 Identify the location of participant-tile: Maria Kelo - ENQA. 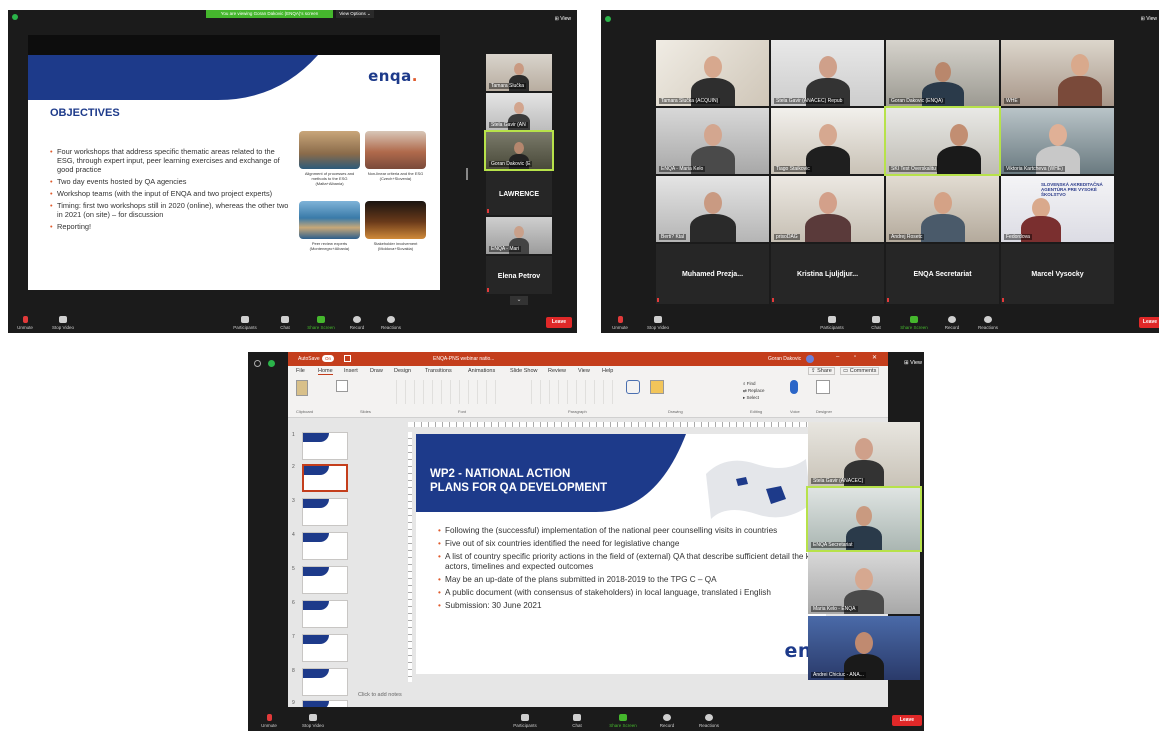
(864, 583).